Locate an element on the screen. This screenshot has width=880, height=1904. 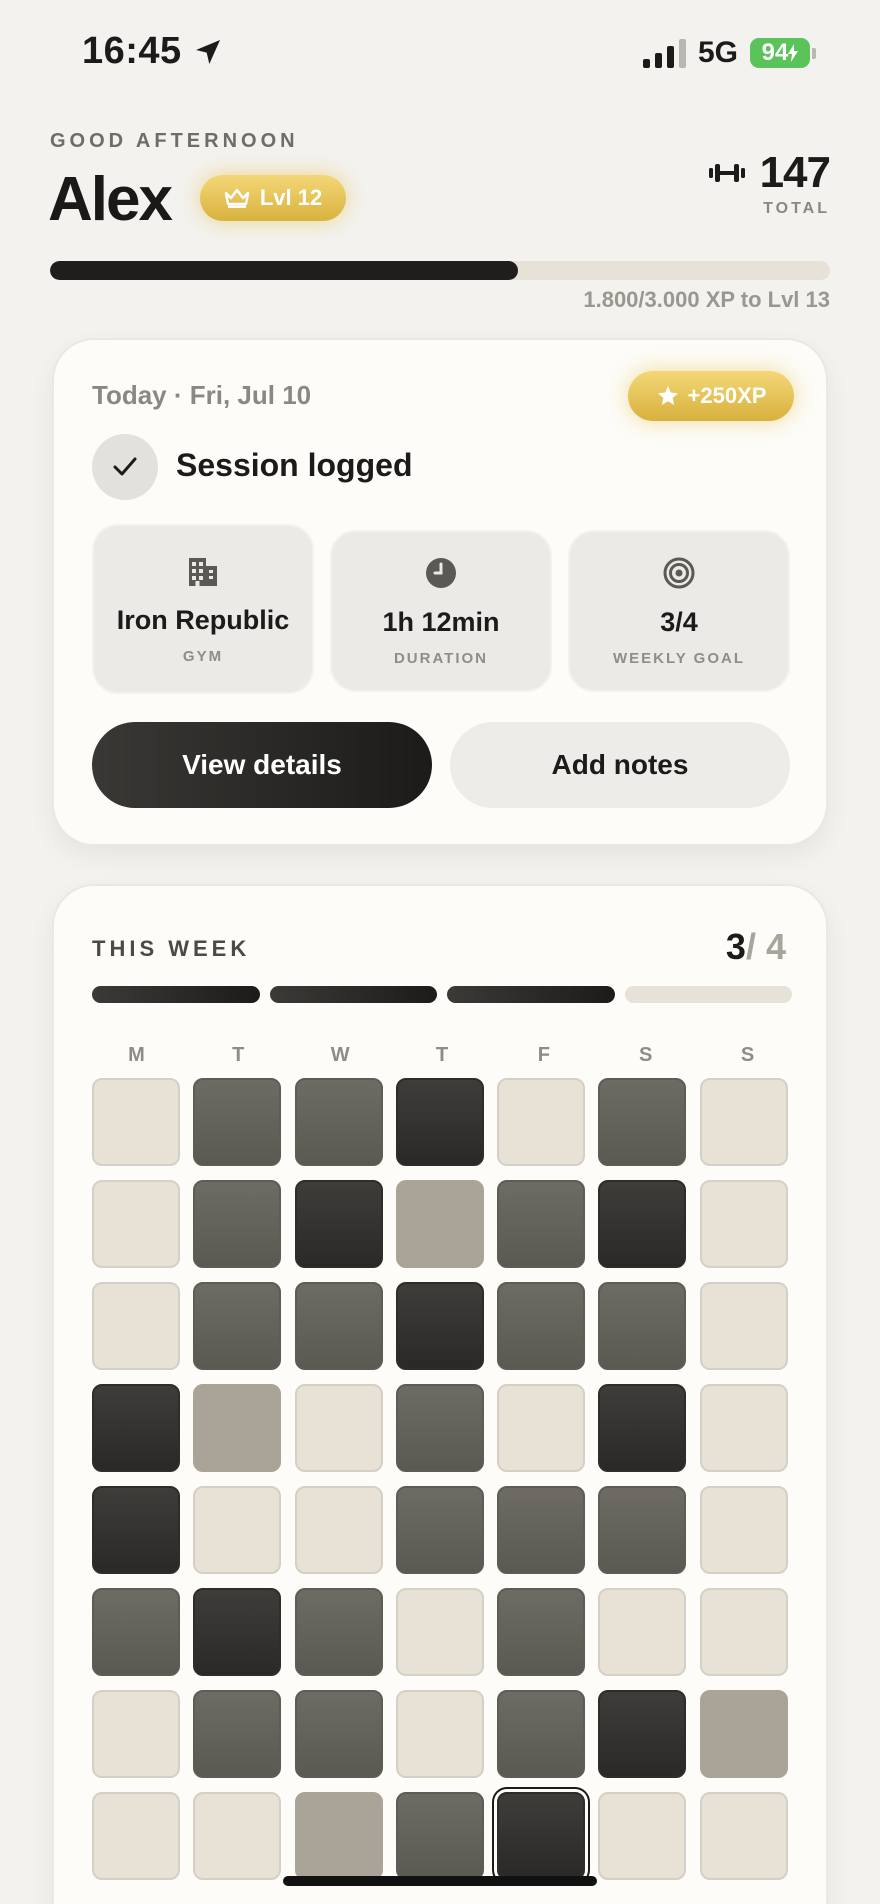
home-indicator is located at coordinates (440, 1881).